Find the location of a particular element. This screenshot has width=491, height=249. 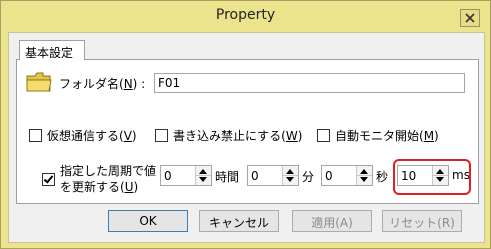

write-protect-checkbox is located at coordinates (161, 135).